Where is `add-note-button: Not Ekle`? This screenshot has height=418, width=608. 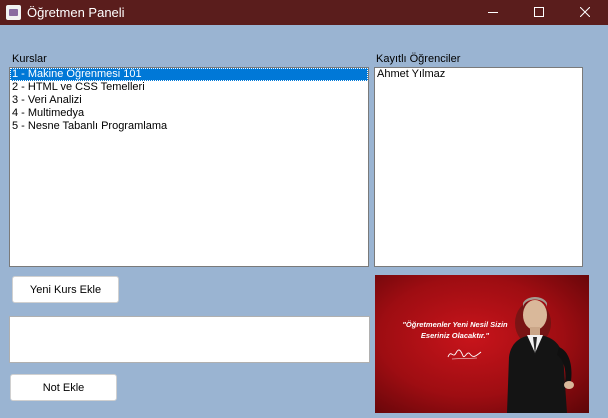
add-note-button: Not Ekle is located at coordinates (63, 387).